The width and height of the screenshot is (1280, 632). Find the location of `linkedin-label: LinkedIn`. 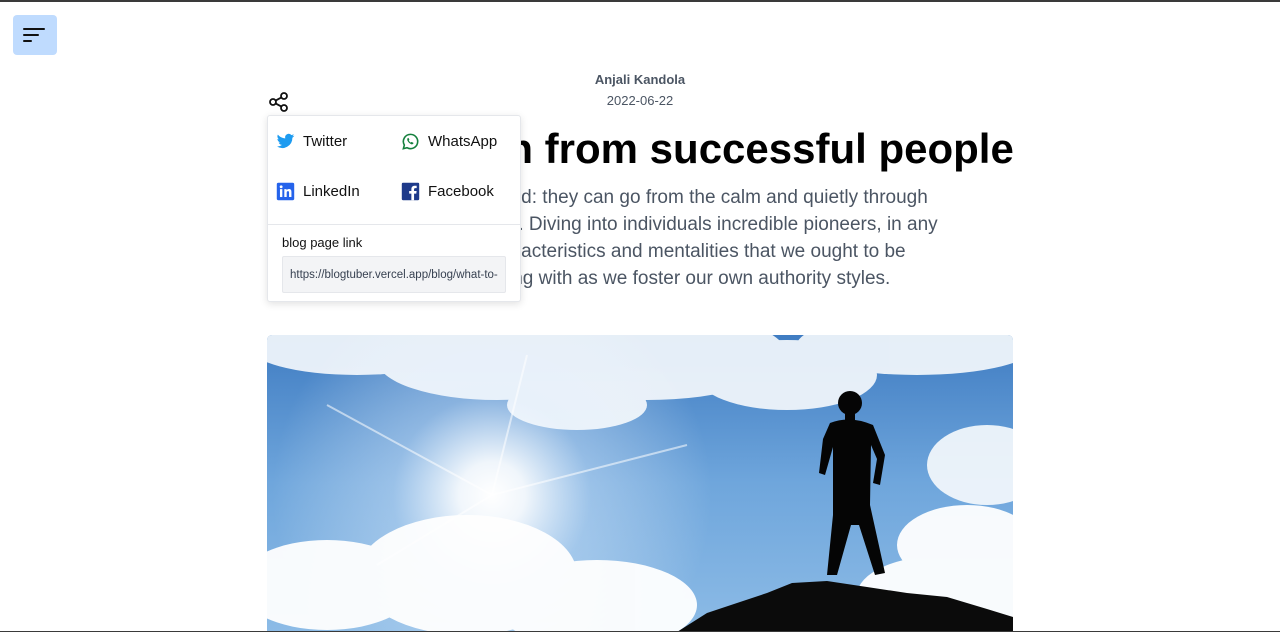

linkedin-label: LinkedIn is located at coordinates (331, 191).